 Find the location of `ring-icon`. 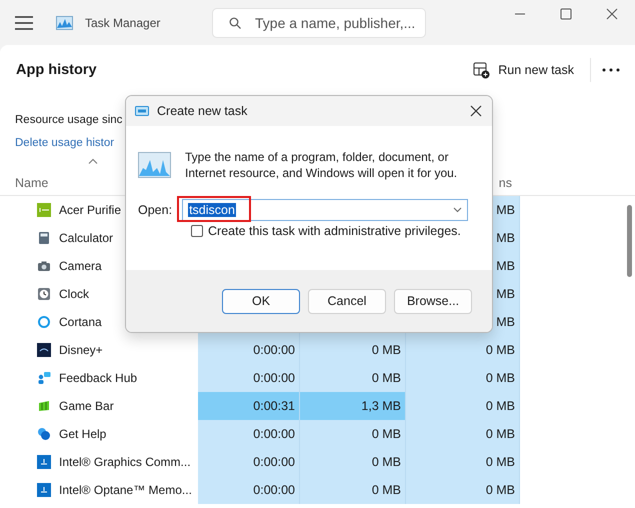

ring-icon is located at coordinates (44, 322).